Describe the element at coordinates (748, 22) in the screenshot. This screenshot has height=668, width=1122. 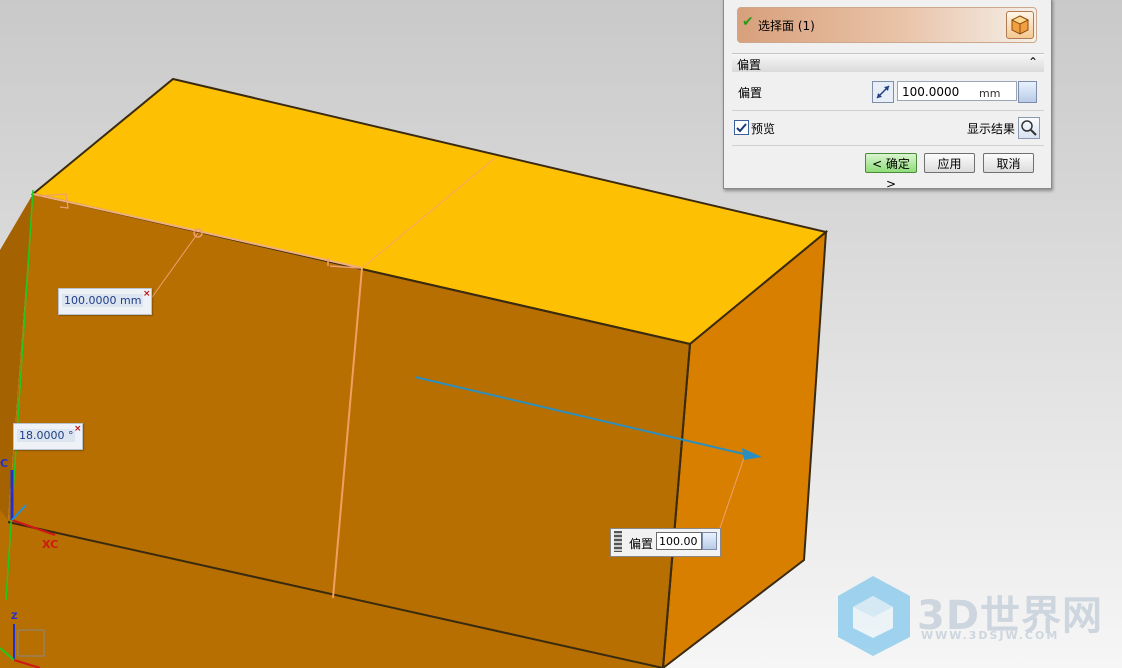
I see `checkmark-icon: ✔` at that location.